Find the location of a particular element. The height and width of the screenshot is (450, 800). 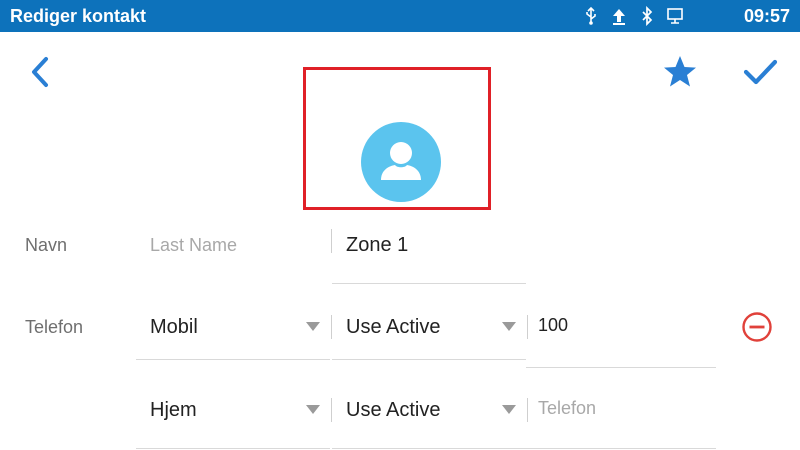

bluetooth-icon is located at coordinates (647, 16).